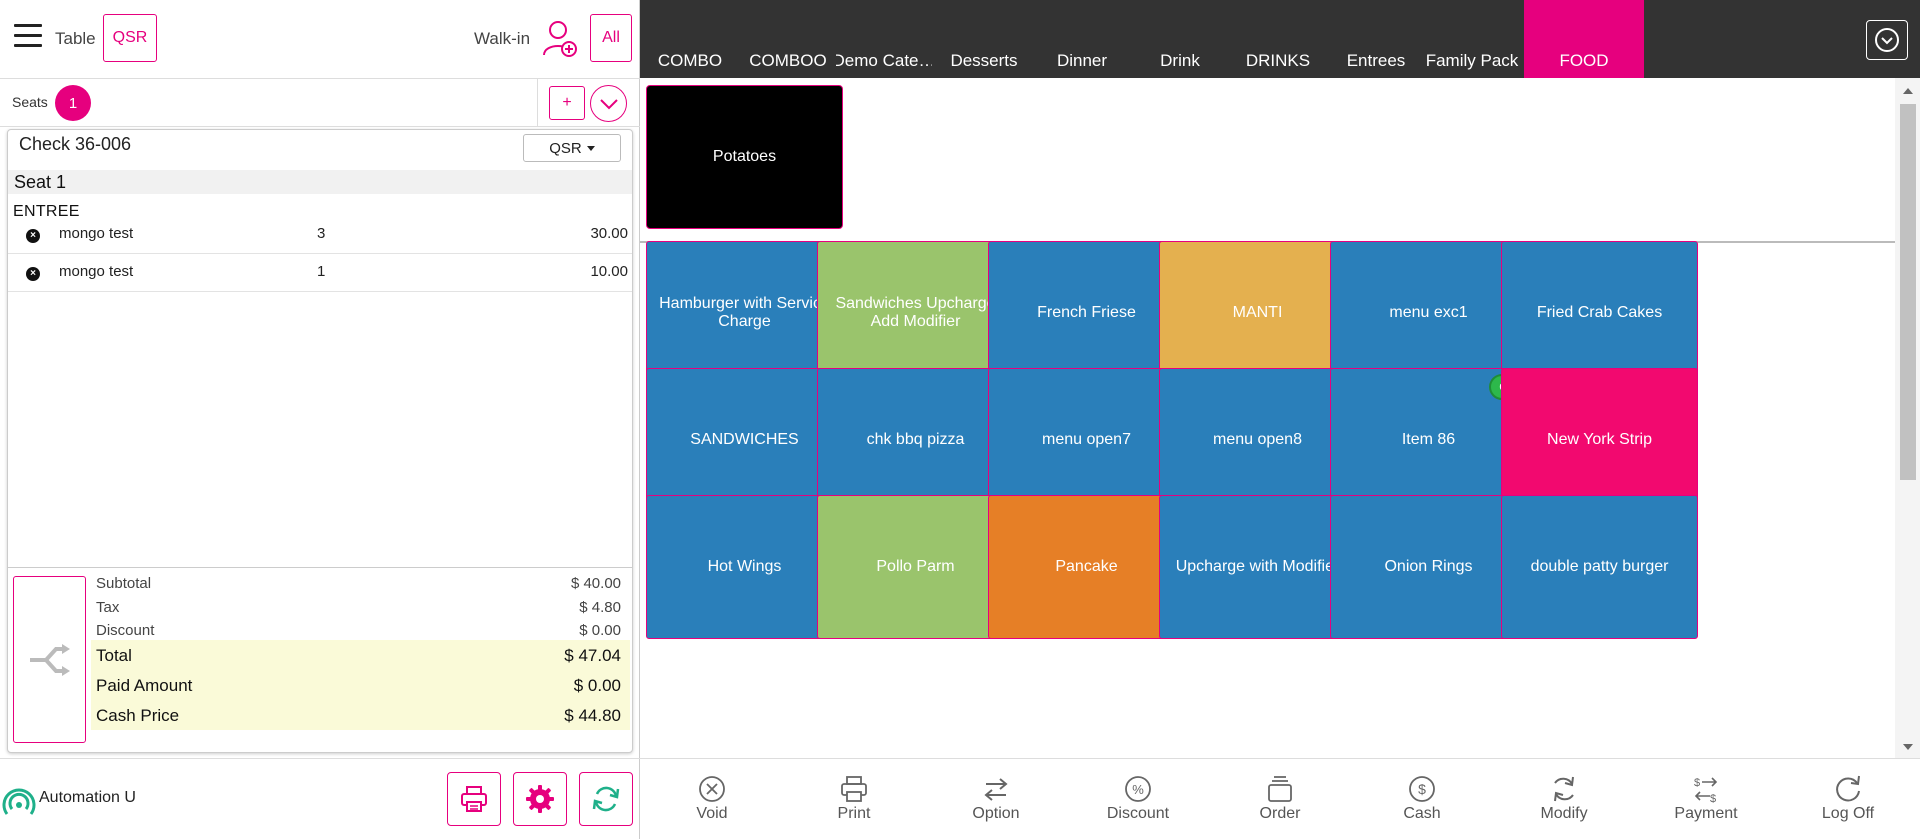 The width and height of the screenshot is (1920, 839). Describe the element at coordinates (1887, 40) in the screenshot. I see `category-menu-button` at that location.